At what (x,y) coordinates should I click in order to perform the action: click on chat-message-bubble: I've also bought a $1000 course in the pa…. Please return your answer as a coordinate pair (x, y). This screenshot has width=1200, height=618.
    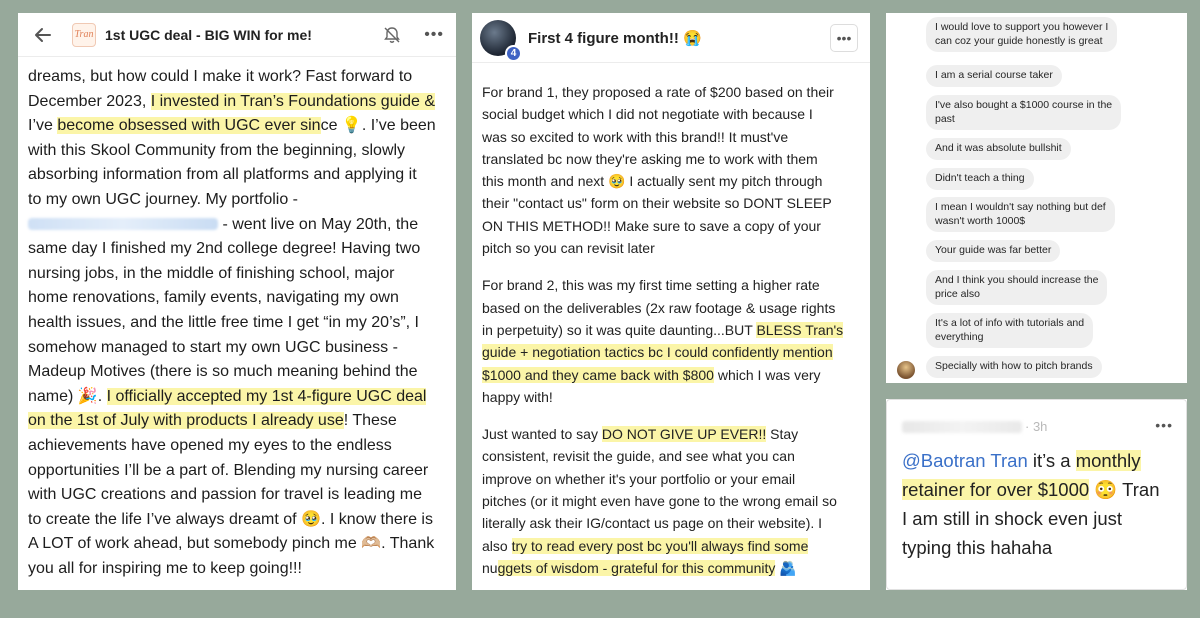
    Looking at the image, I should click on (1024, 112).